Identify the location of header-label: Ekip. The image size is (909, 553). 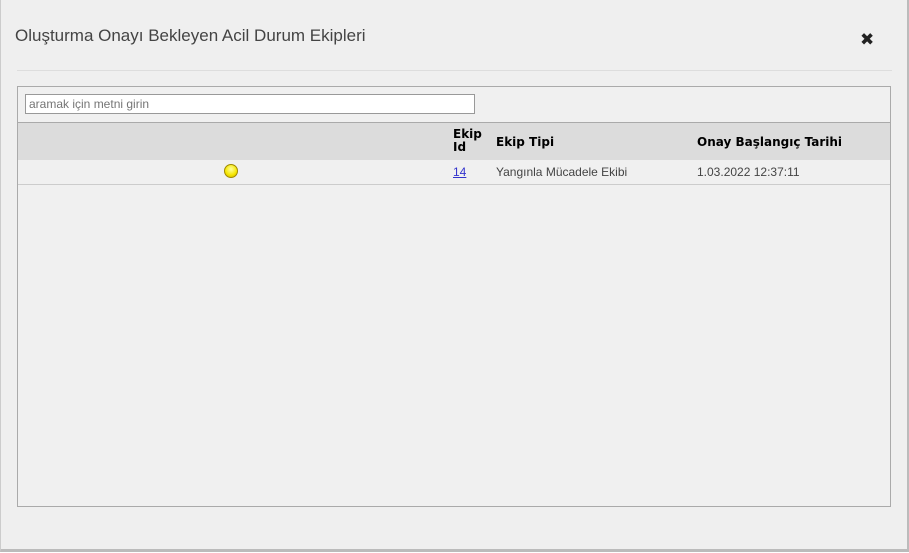
(467, 134).